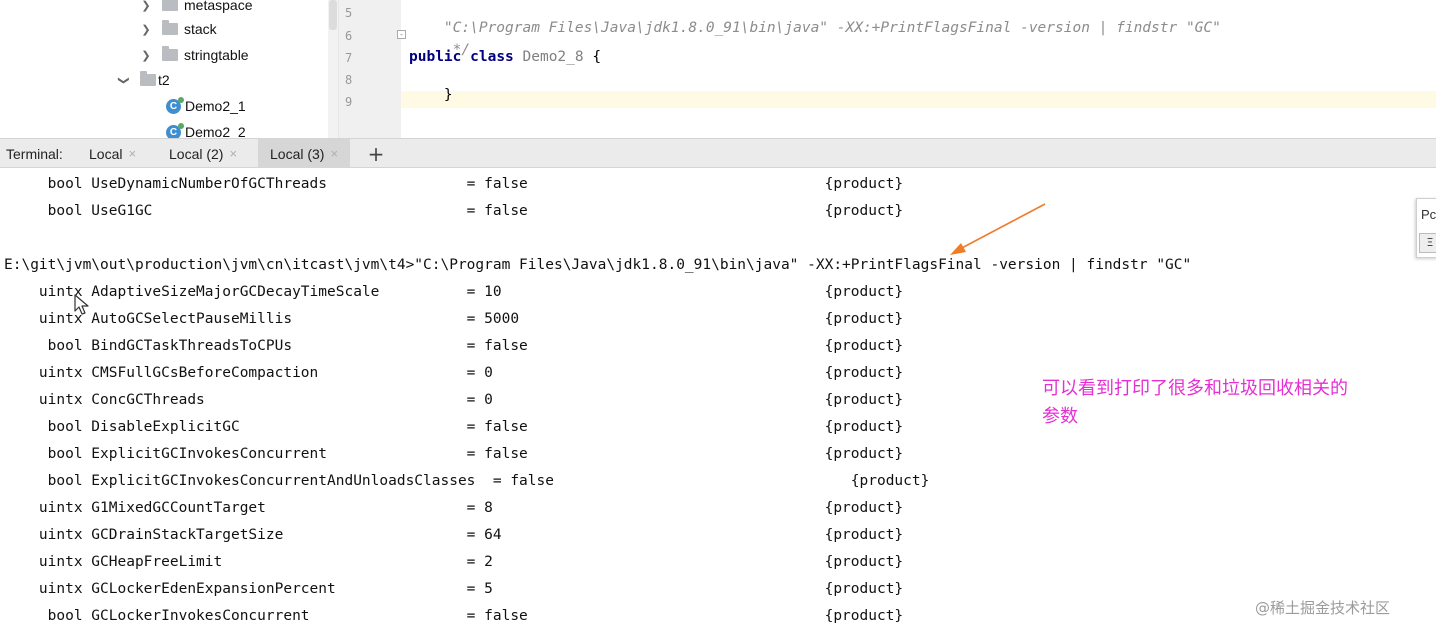 Image resolution: width=1436 pixels, height=638 pixels. Describe the element at coordinates (349, 13) in the screenshot. I see `line-number: 5` at that location.